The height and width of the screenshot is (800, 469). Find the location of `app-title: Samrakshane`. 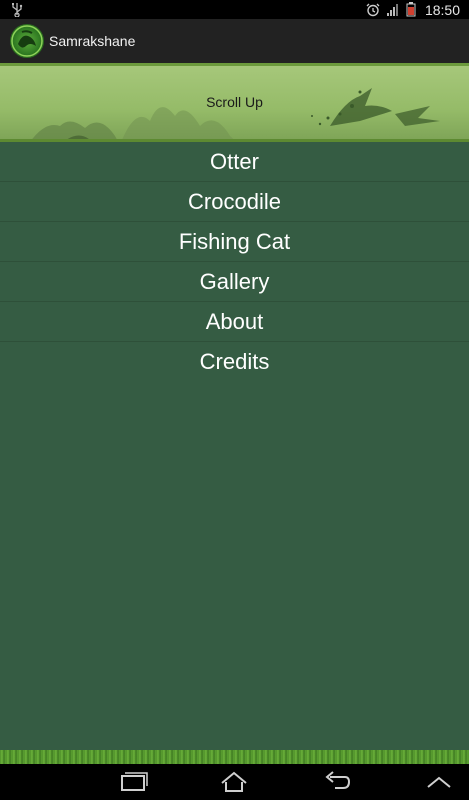

app-title: Samrakshane is located at coordinates (92, 41).